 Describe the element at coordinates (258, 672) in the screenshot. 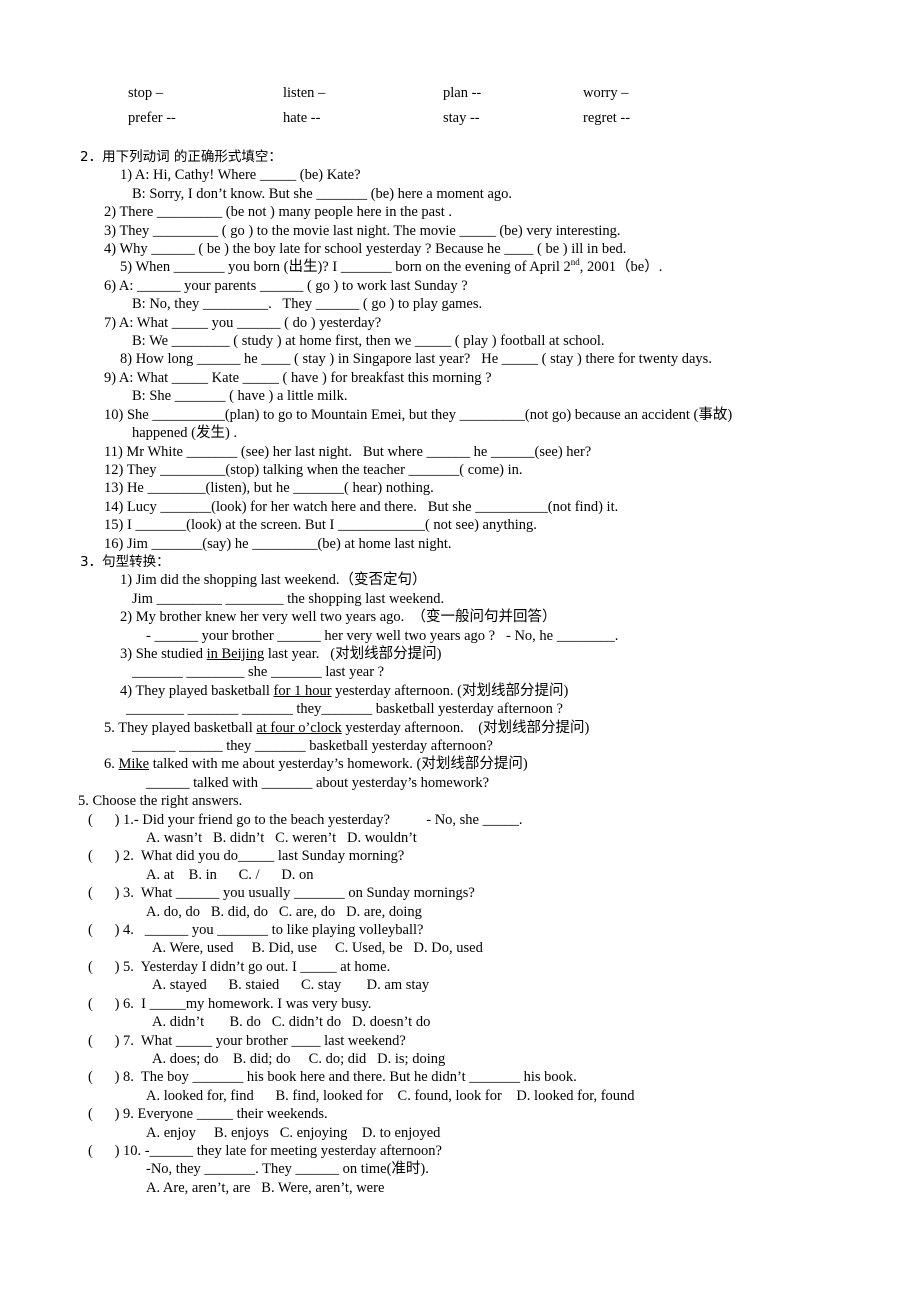

I see `exercise-item: _______ ________ she _______ last year ?` at that location.